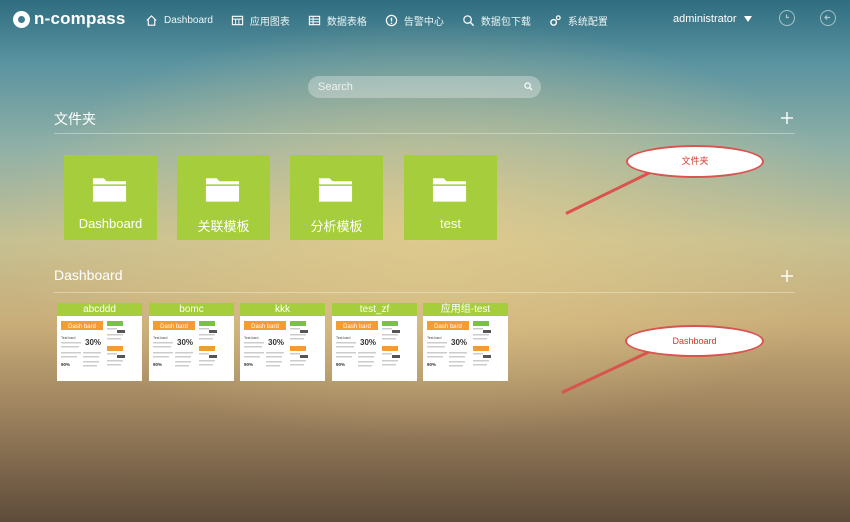  I want to click on nav-label: 告警中心, so click(423, 22).